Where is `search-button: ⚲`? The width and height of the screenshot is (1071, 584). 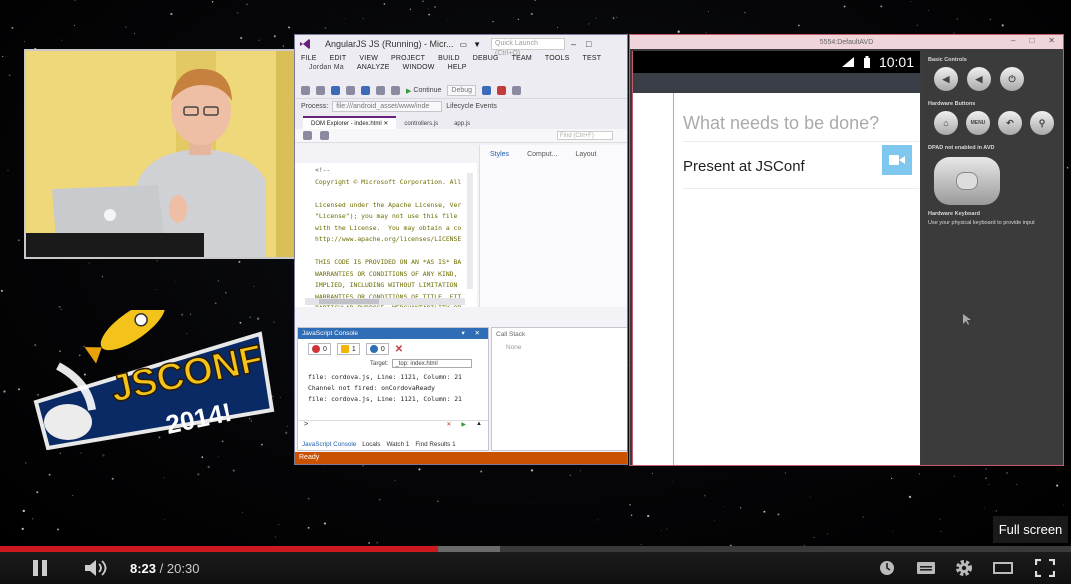
search-button: ⚲ is located at coordinates (1042, 123).